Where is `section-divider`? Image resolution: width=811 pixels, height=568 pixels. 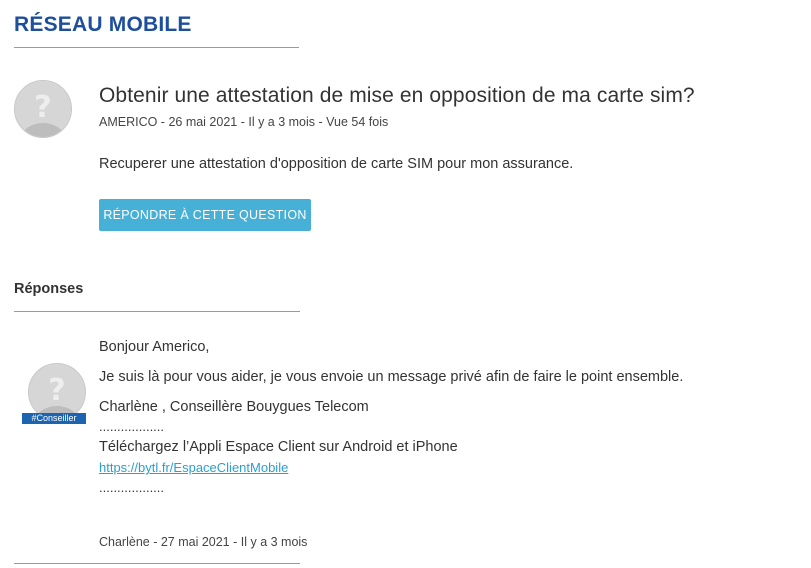
section-divider is located at coordinates (156, 47).